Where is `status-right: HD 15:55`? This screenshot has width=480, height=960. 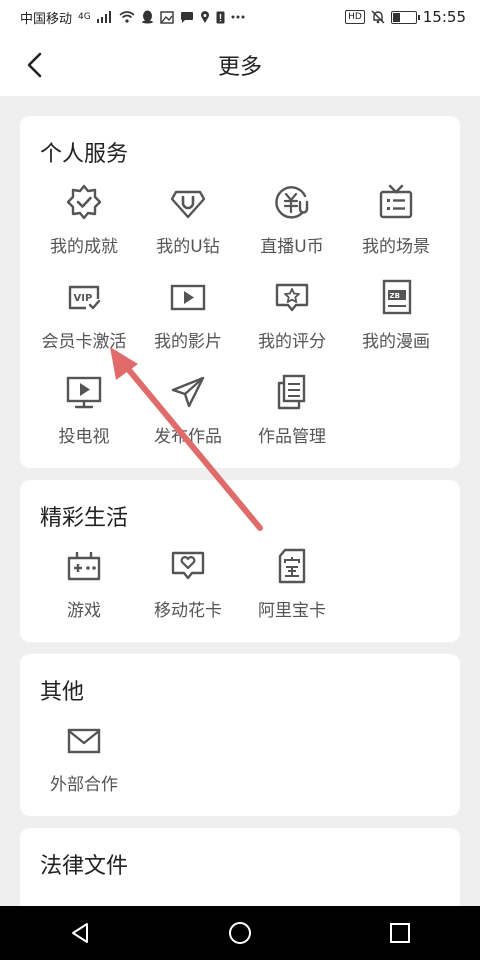 status-right: HD 15:55 is located at coordinates (405, 17).